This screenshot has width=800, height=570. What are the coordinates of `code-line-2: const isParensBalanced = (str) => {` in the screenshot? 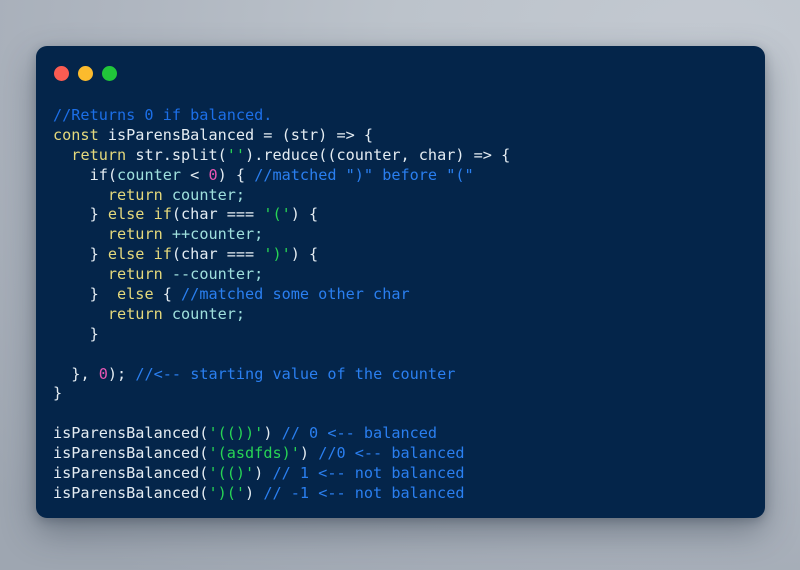 It's located at (409, 136).